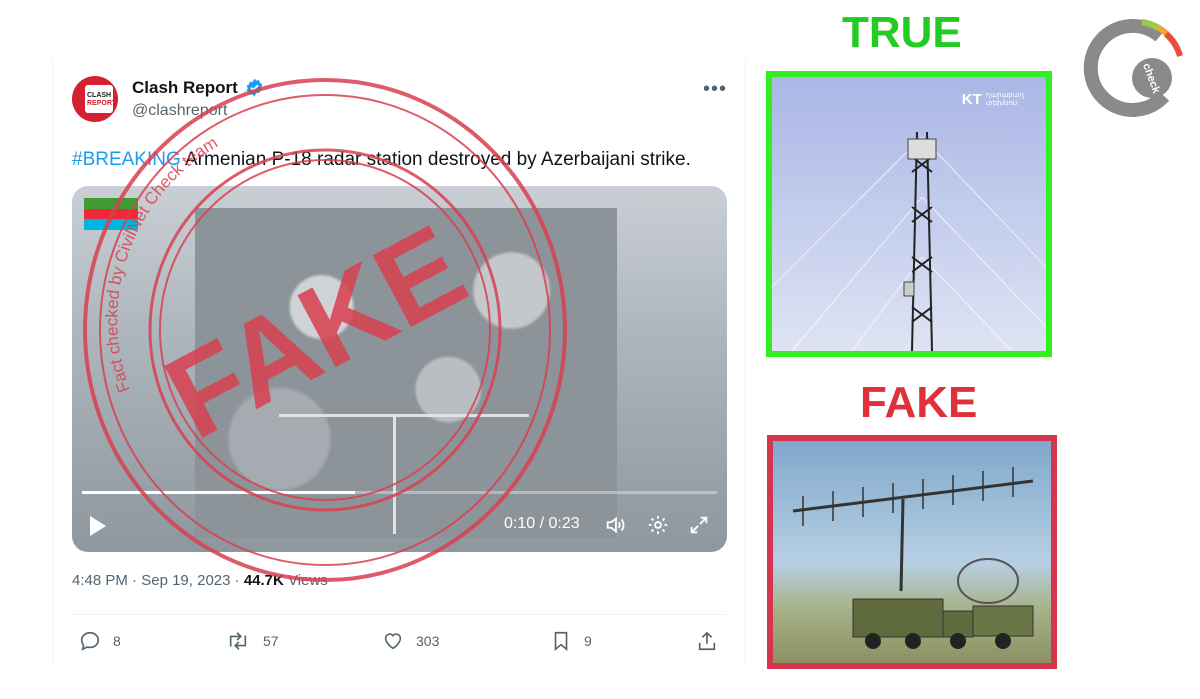  Describe the element at coordinates (238, 641) in the screenshot. I see `repost-icon` at that location.